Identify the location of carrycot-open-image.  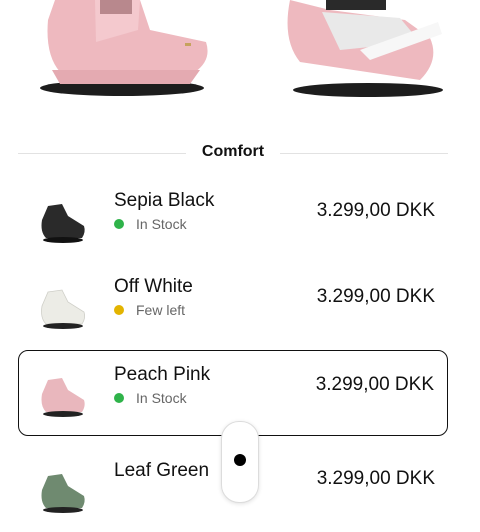
(365, 48).